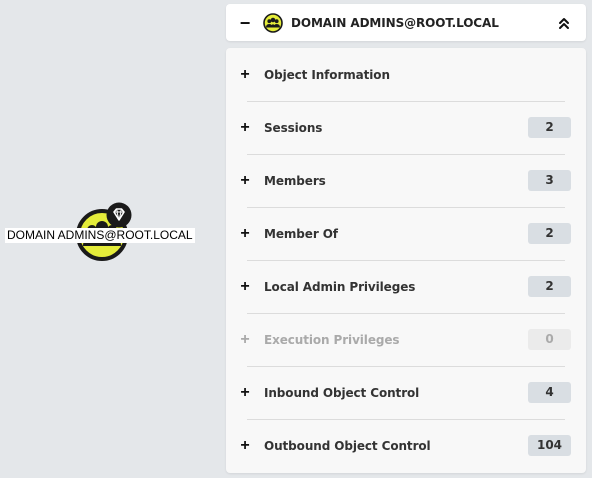  What do you see at coordinates (406, 74) in the screenshot?
I see `section-object-information: + Object Information` at bounding box center [406, 74].